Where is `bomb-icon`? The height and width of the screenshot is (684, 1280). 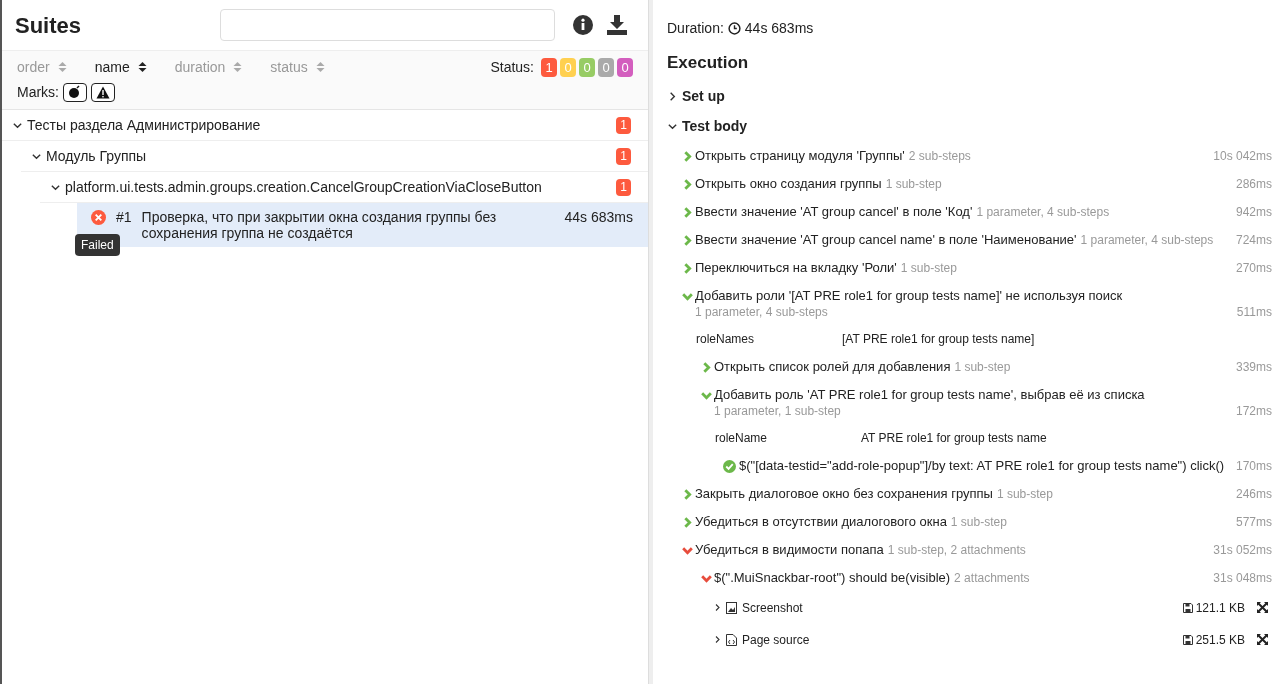
bomb-icon is located at coordinates (75, 92).